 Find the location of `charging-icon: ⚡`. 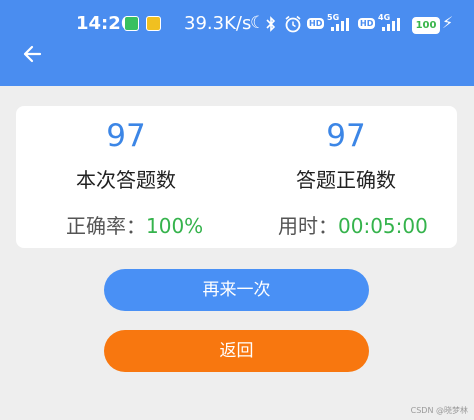

charging-icon: ⚡ is located at coordinates (448, 22).